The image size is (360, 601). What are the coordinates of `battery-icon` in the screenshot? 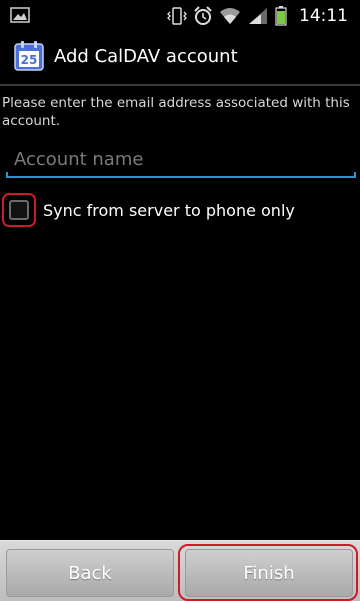 It's located at (281, 16).